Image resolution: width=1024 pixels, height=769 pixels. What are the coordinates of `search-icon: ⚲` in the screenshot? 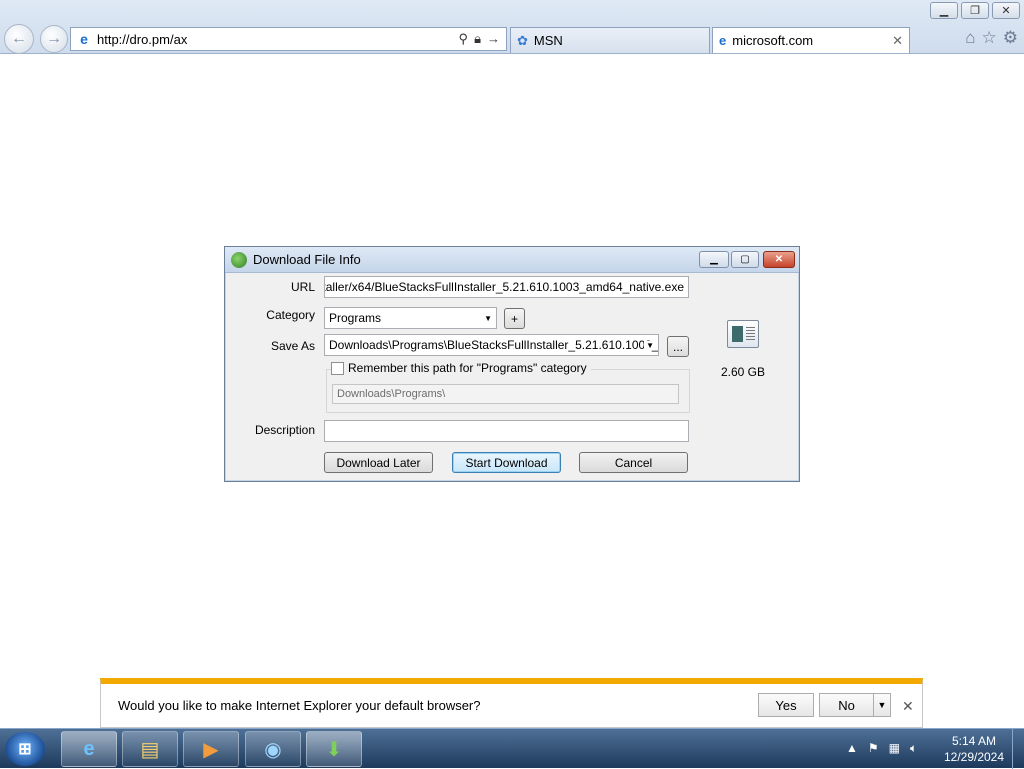 It's located at (464, 39).